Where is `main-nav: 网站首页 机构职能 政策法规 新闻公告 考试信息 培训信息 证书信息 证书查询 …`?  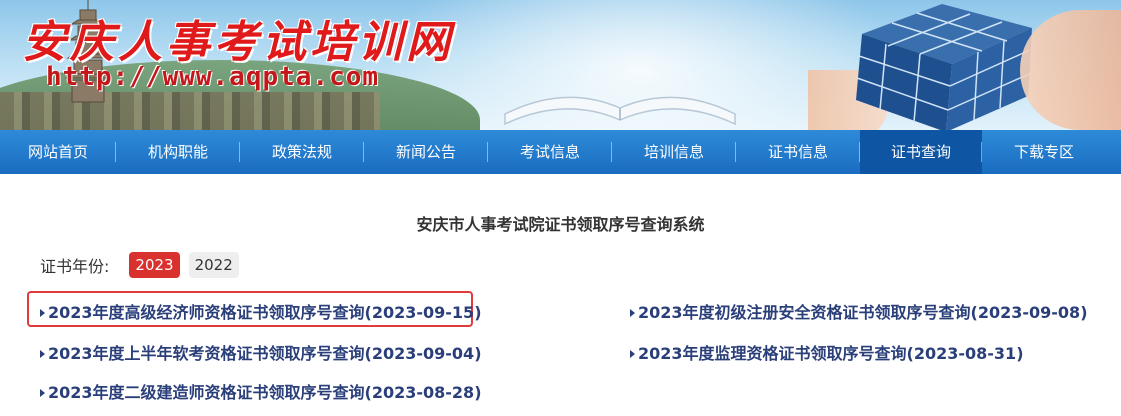
main-nav: 网站首页 机构职能 政策法规 新闻公告 考试信息 培训信息 证书信息 证书查询 … is located at coordinates (560, 152).